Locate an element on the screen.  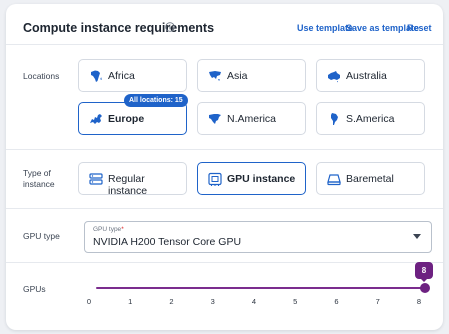
chevron-down-icon is located at coordinates (417, 236).